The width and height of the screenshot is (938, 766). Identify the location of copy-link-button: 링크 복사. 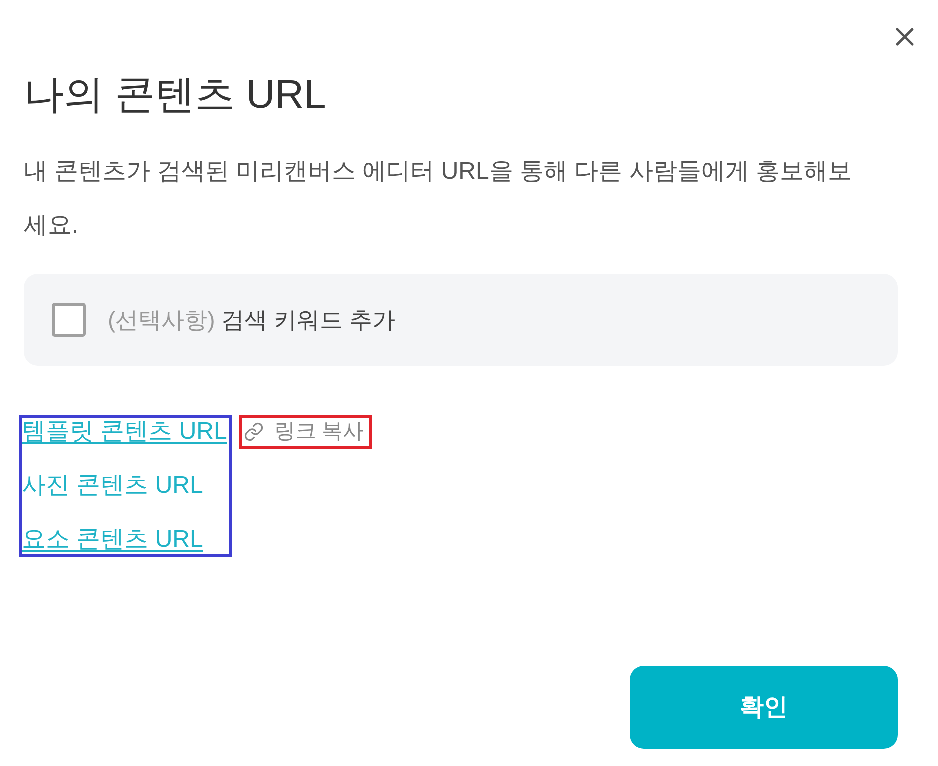
(304, 432).